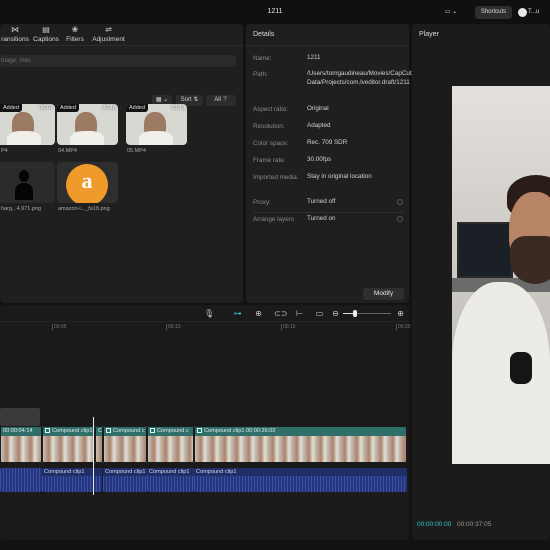 This screenshot has height=550, width=550. Describe the element at coordinates (217, 100) in the screenshot. I see `filter-all-label: All` at that location.